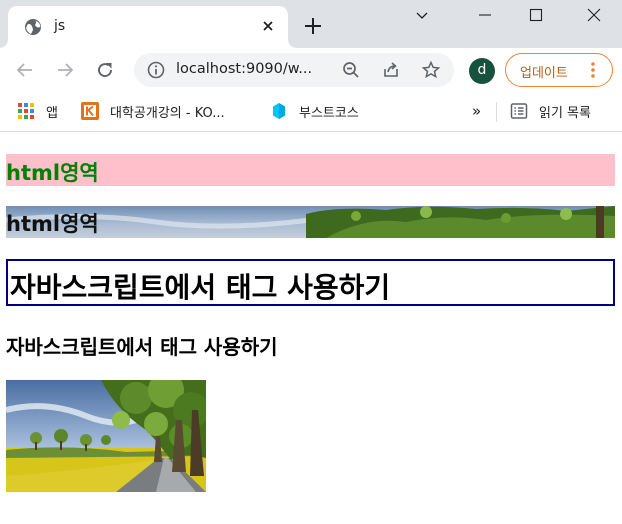  I want to click on bookmark-boostcourse: 부스트코스, so click(314, 111).